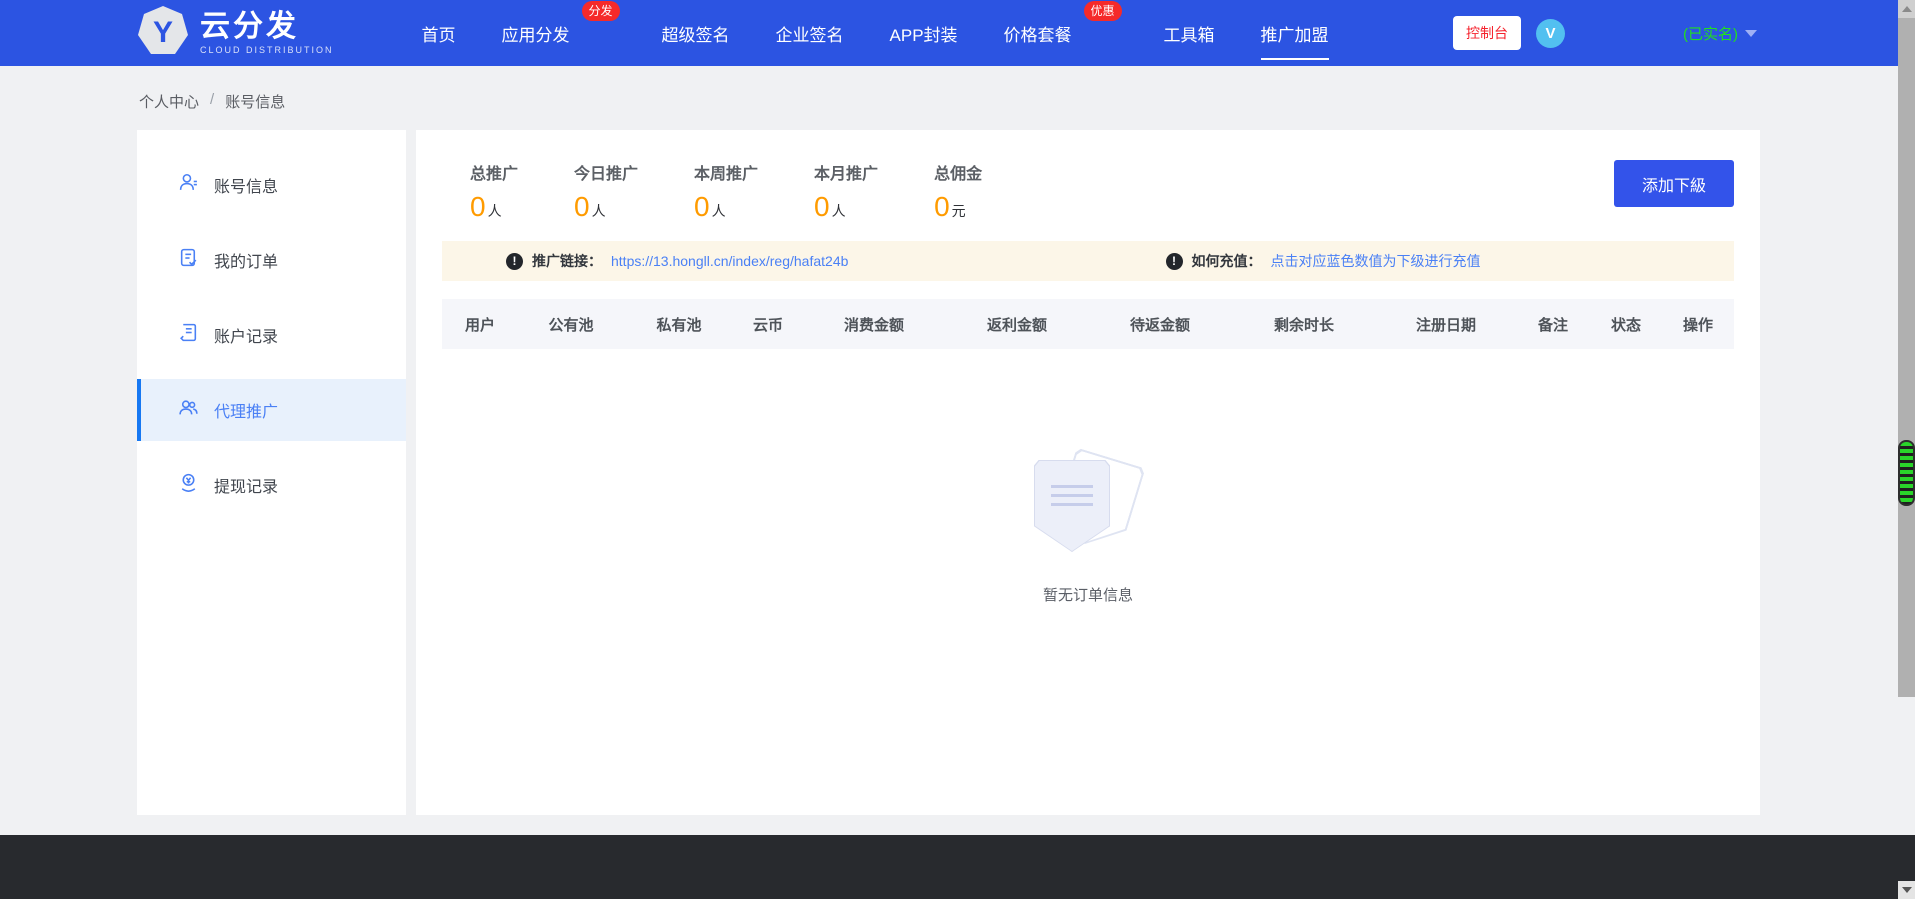  Describe the element at coordinates (1906, 348) in the screenshot. I see `scrollbar-track` at that location.